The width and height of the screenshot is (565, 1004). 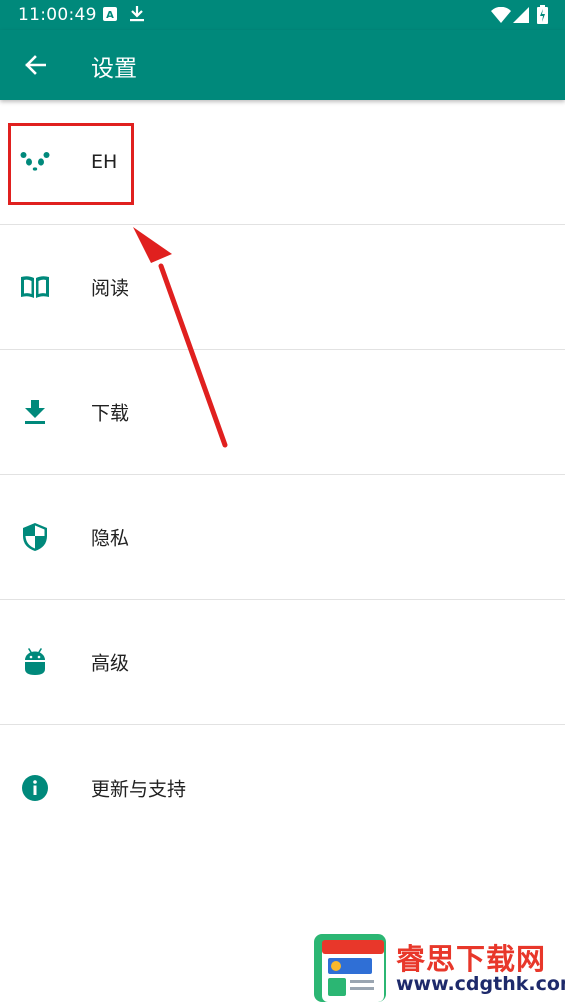 What do you see at coordinates (110, 663) in the screenshot?
I see `settings-item-label: 高级` at bounding box center [110, 663].